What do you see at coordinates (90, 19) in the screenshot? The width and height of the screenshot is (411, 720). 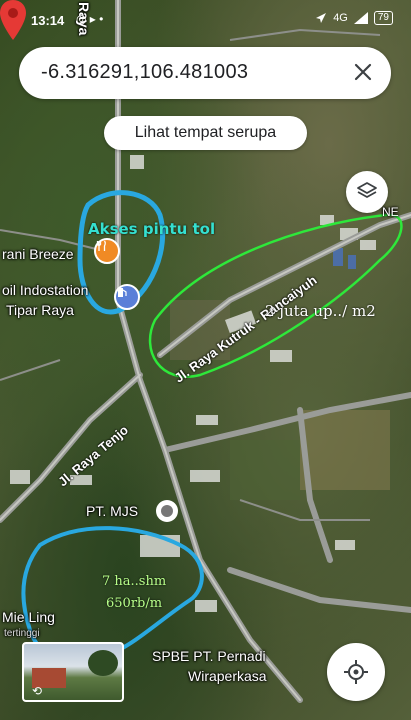 I see `status-notification-icons: ◎ ▸ •` at bounding box center [90, 19].